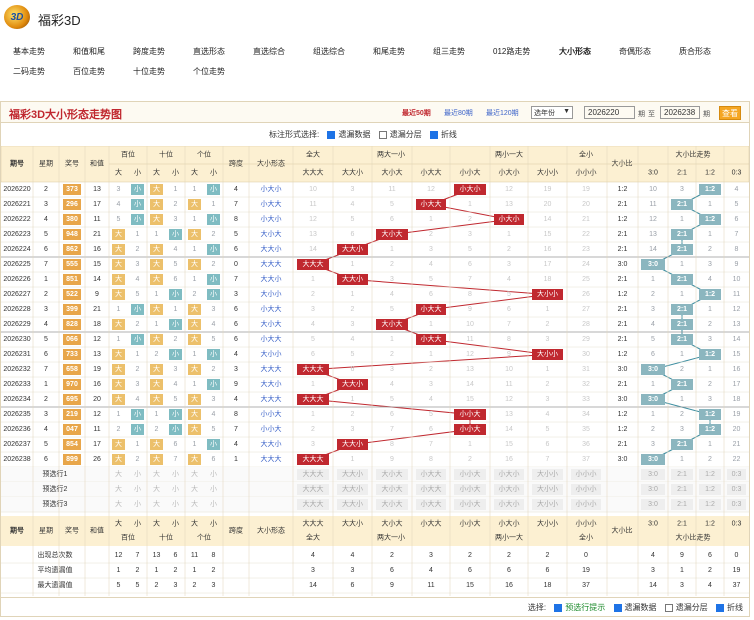 The width and height of the screenshot is (754, 620). Describe the element at coordinates (653, 429) in the screenshot. I see `ratio-miss-value: 2` at that location.